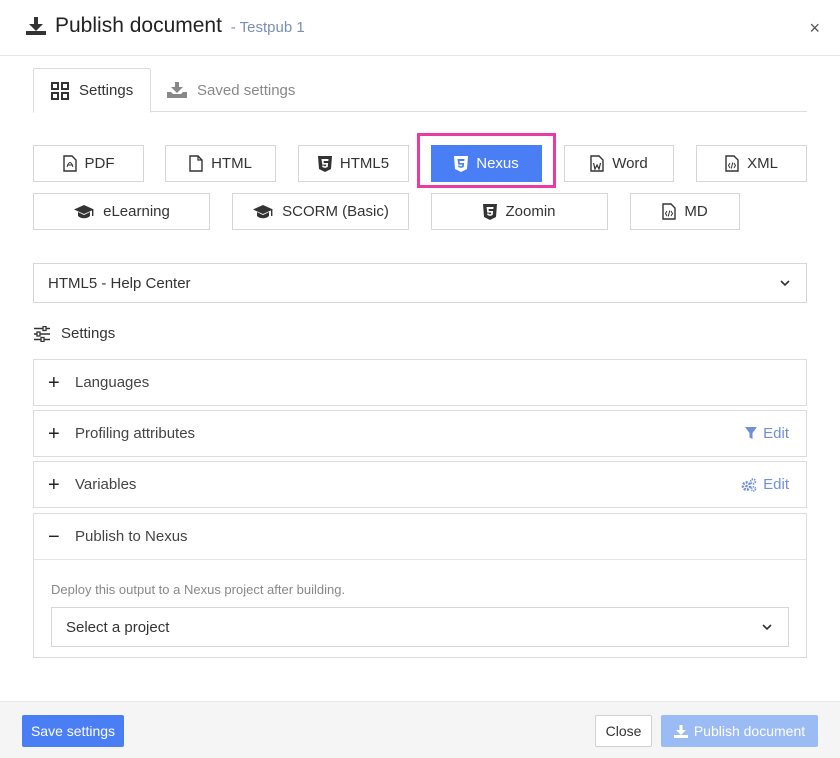 The width and height of the screenshot is (840, 758). I want to click on panel-variables-header: + Variables Edit, so click(420, 484).